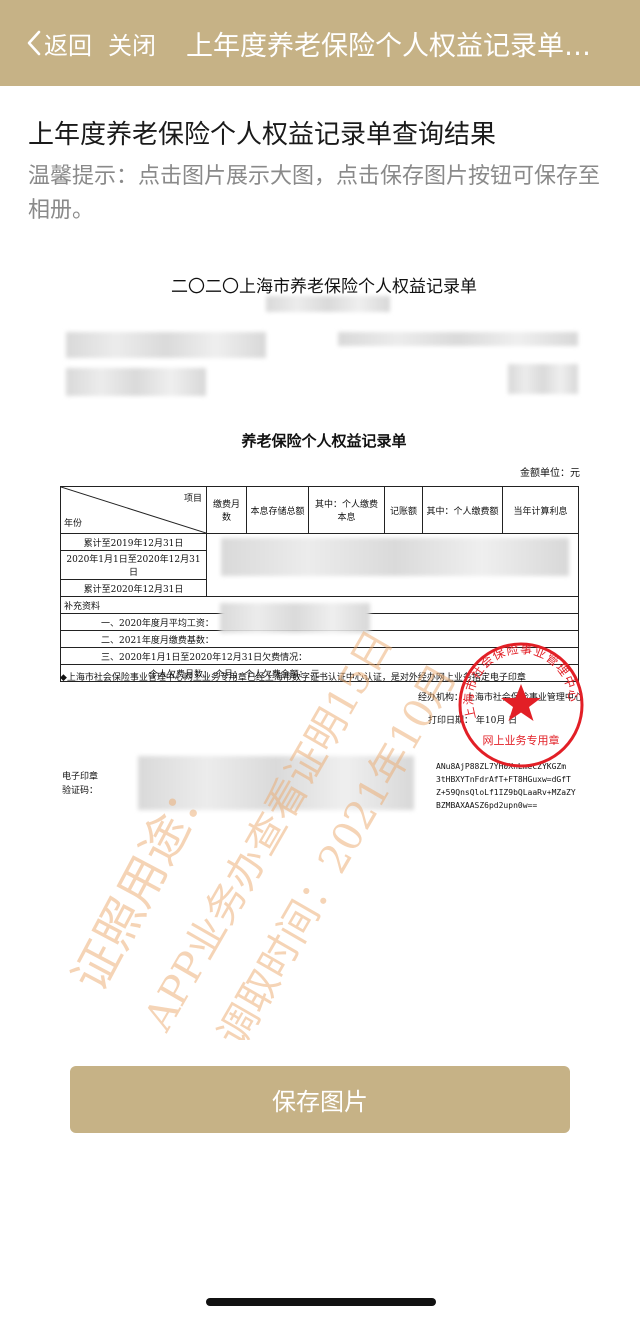 The image size is (640, 1321). I want to click on back-button: 返回, so click(59, 43).